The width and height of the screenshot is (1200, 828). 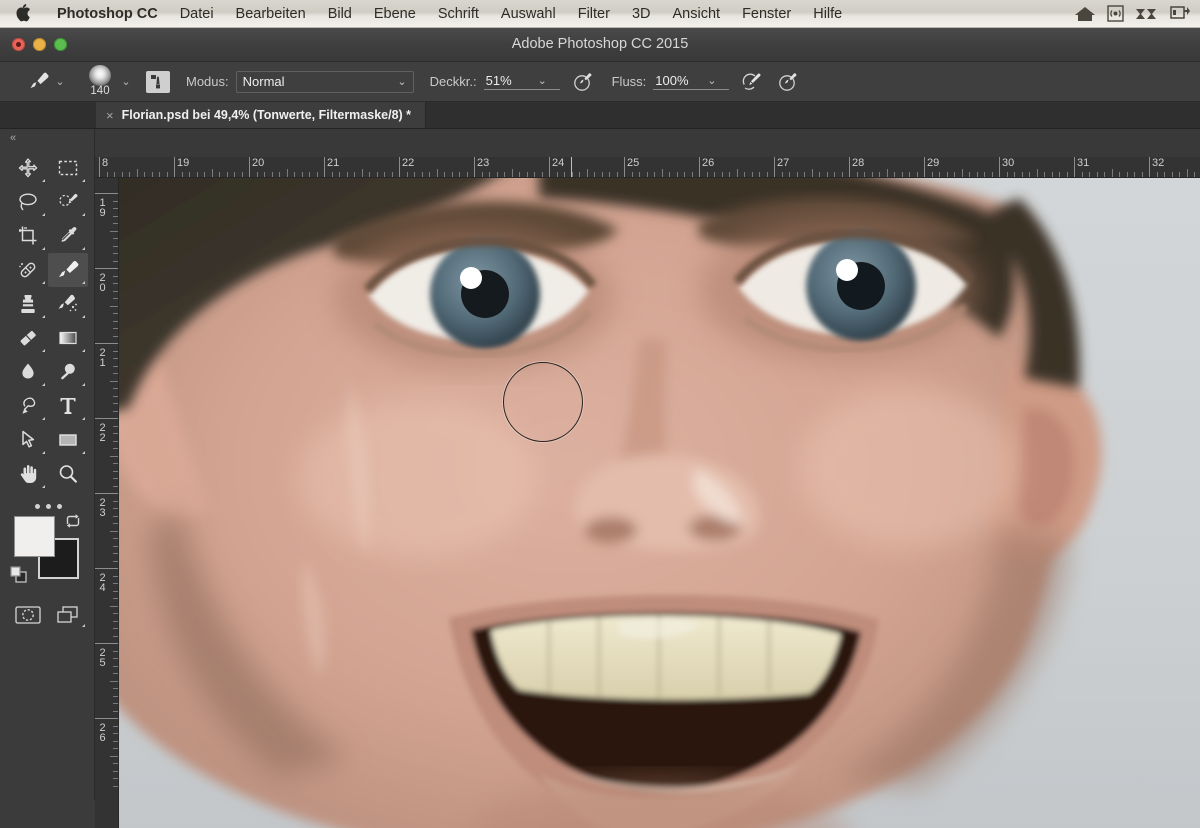 What do you see at coordinates (697, 14) in the screenshot?
I see `menu-item-ansicht: Ansicht` at bounding box center [697, 14].